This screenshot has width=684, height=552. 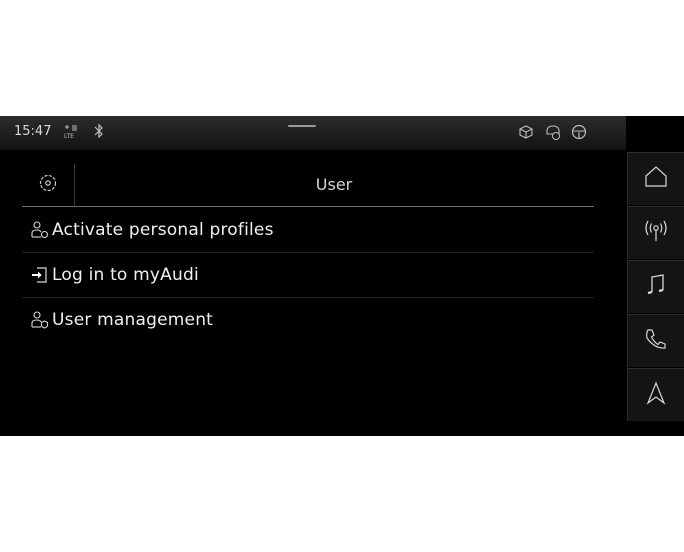 What do you see at coordinates (302, 126) in the screenshot?
I see `drag-handle` at bounding box center [302, 126].